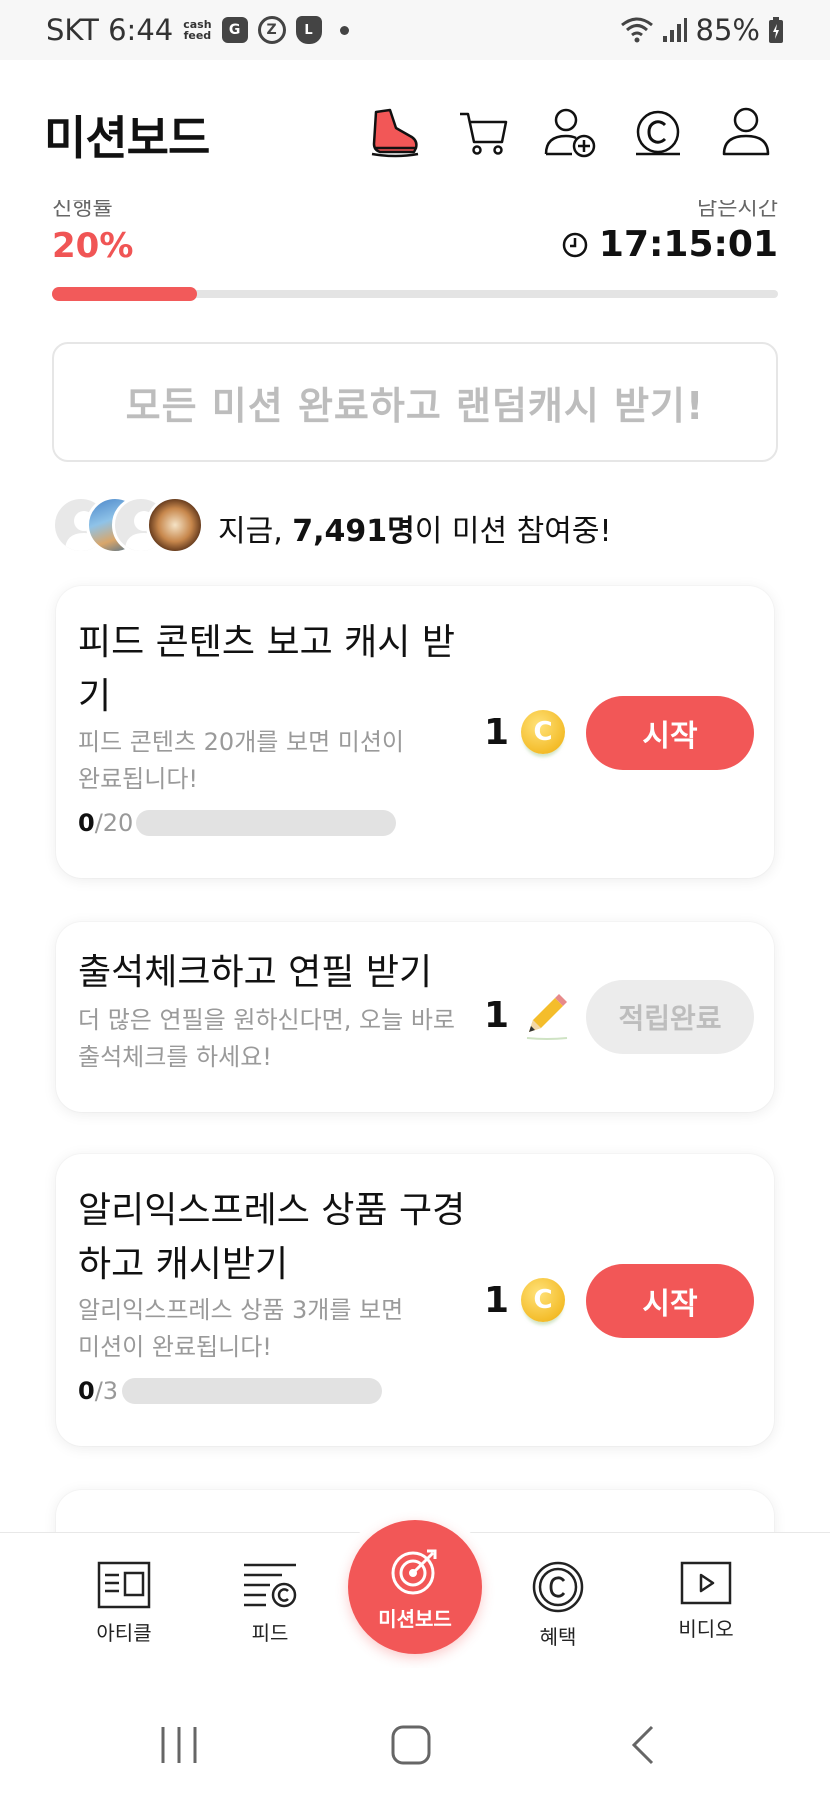 This screenshot has width=830, height=1798. Describe the element at coordinates (570, 132) in the screenshot. I see `add-friend-icon` at that location.